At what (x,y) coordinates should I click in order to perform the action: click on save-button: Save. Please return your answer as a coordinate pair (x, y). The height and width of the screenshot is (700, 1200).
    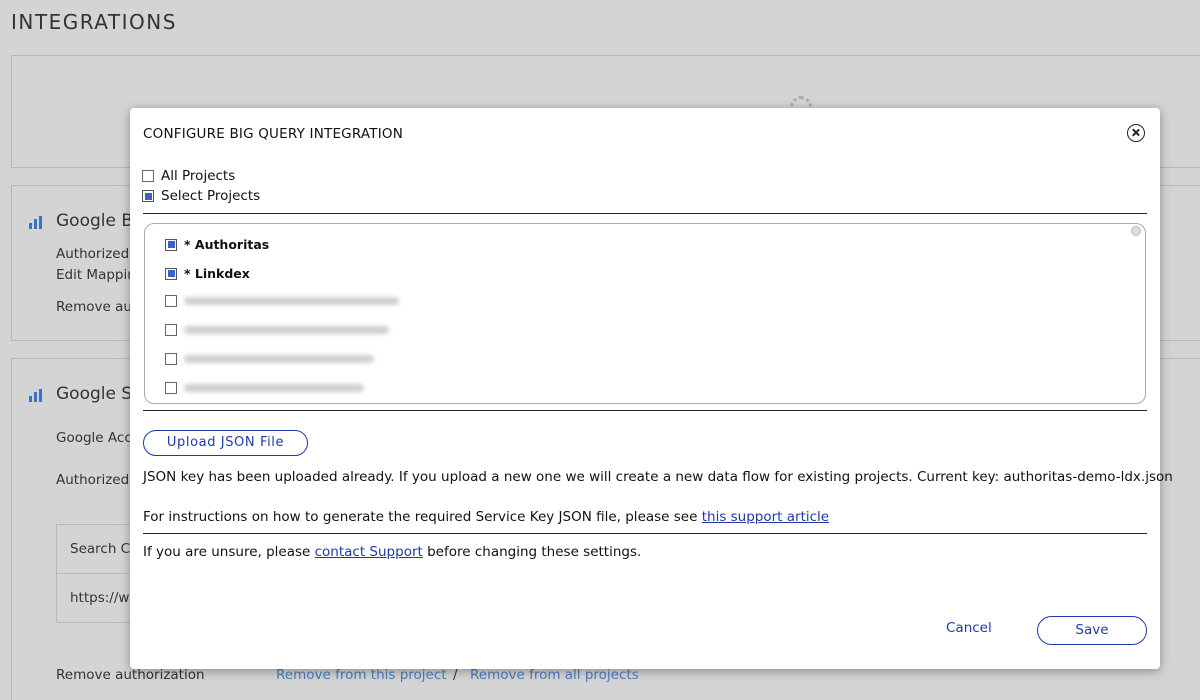
    Looking at the image, I should click on (1092, 630).